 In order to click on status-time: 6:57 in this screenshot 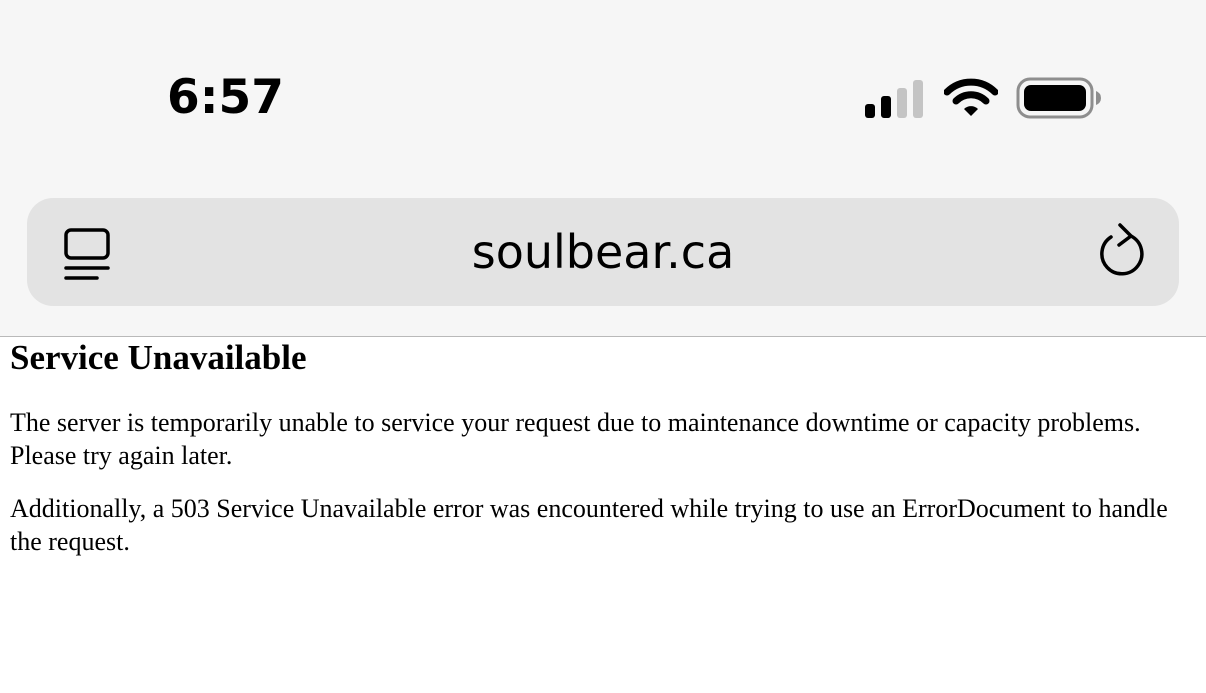, I will do `click(225, 97)`.